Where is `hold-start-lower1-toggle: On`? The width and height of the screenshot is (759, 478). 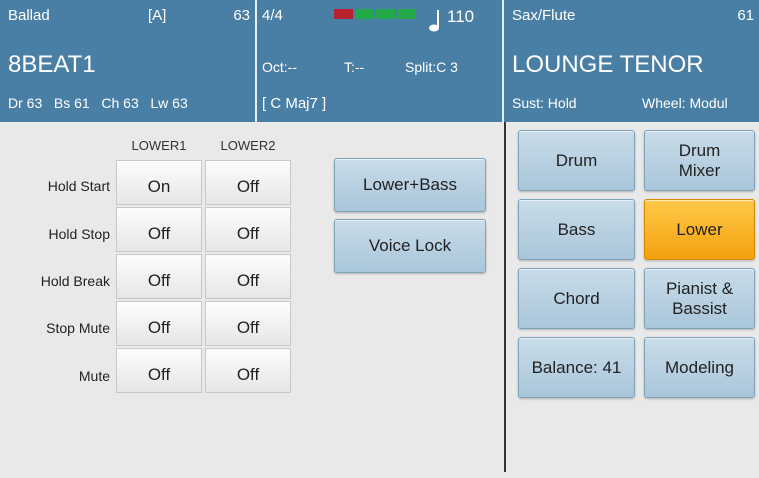
hold-start-lower1-toggle: On is located at coordinates (159, 182).